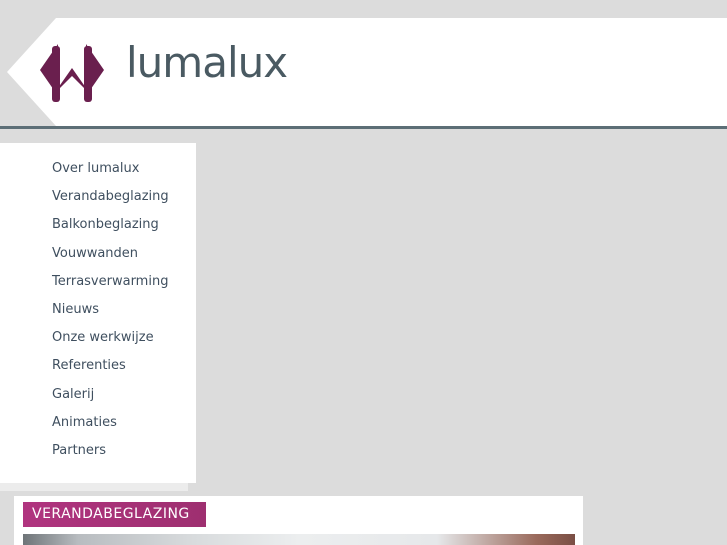  Describe the element at coordinates (110, 230) in the screenshot. I see `nav-item-balkonbeglazing: Balkonbeglazing` at that location.